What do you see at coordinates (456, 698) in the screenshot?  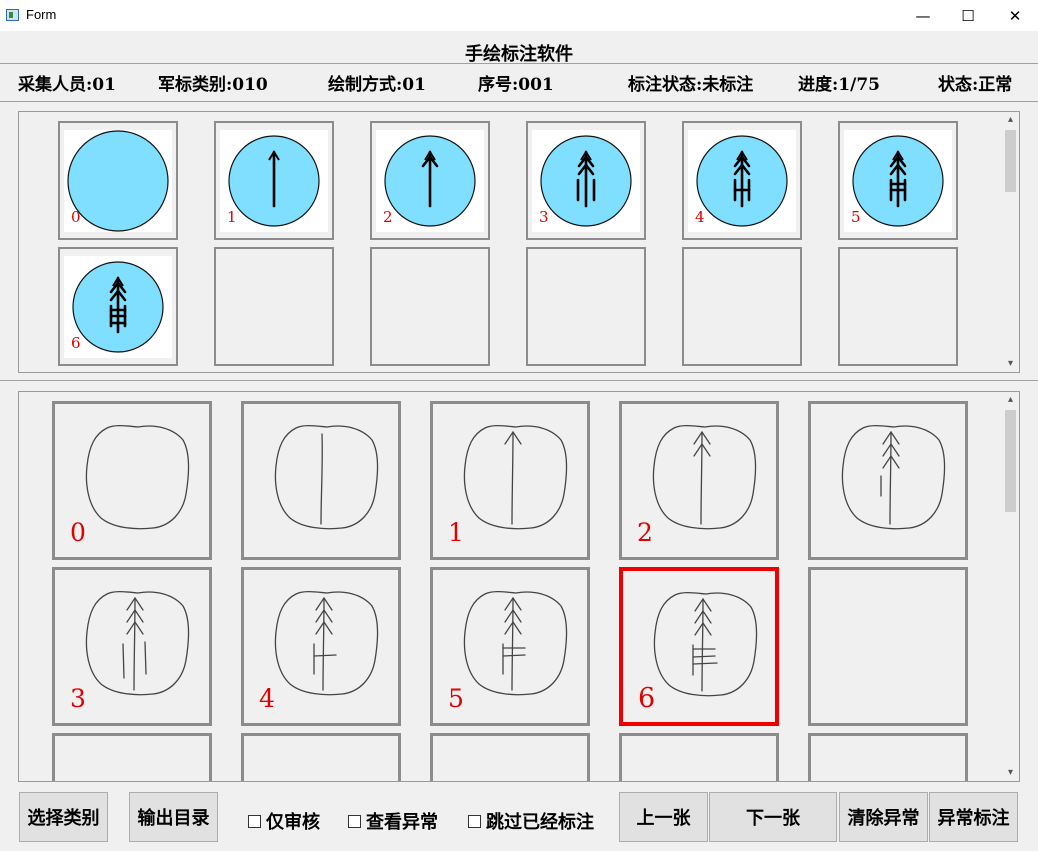 I see `drawing-number: 5` at bounding box center [456, 698].